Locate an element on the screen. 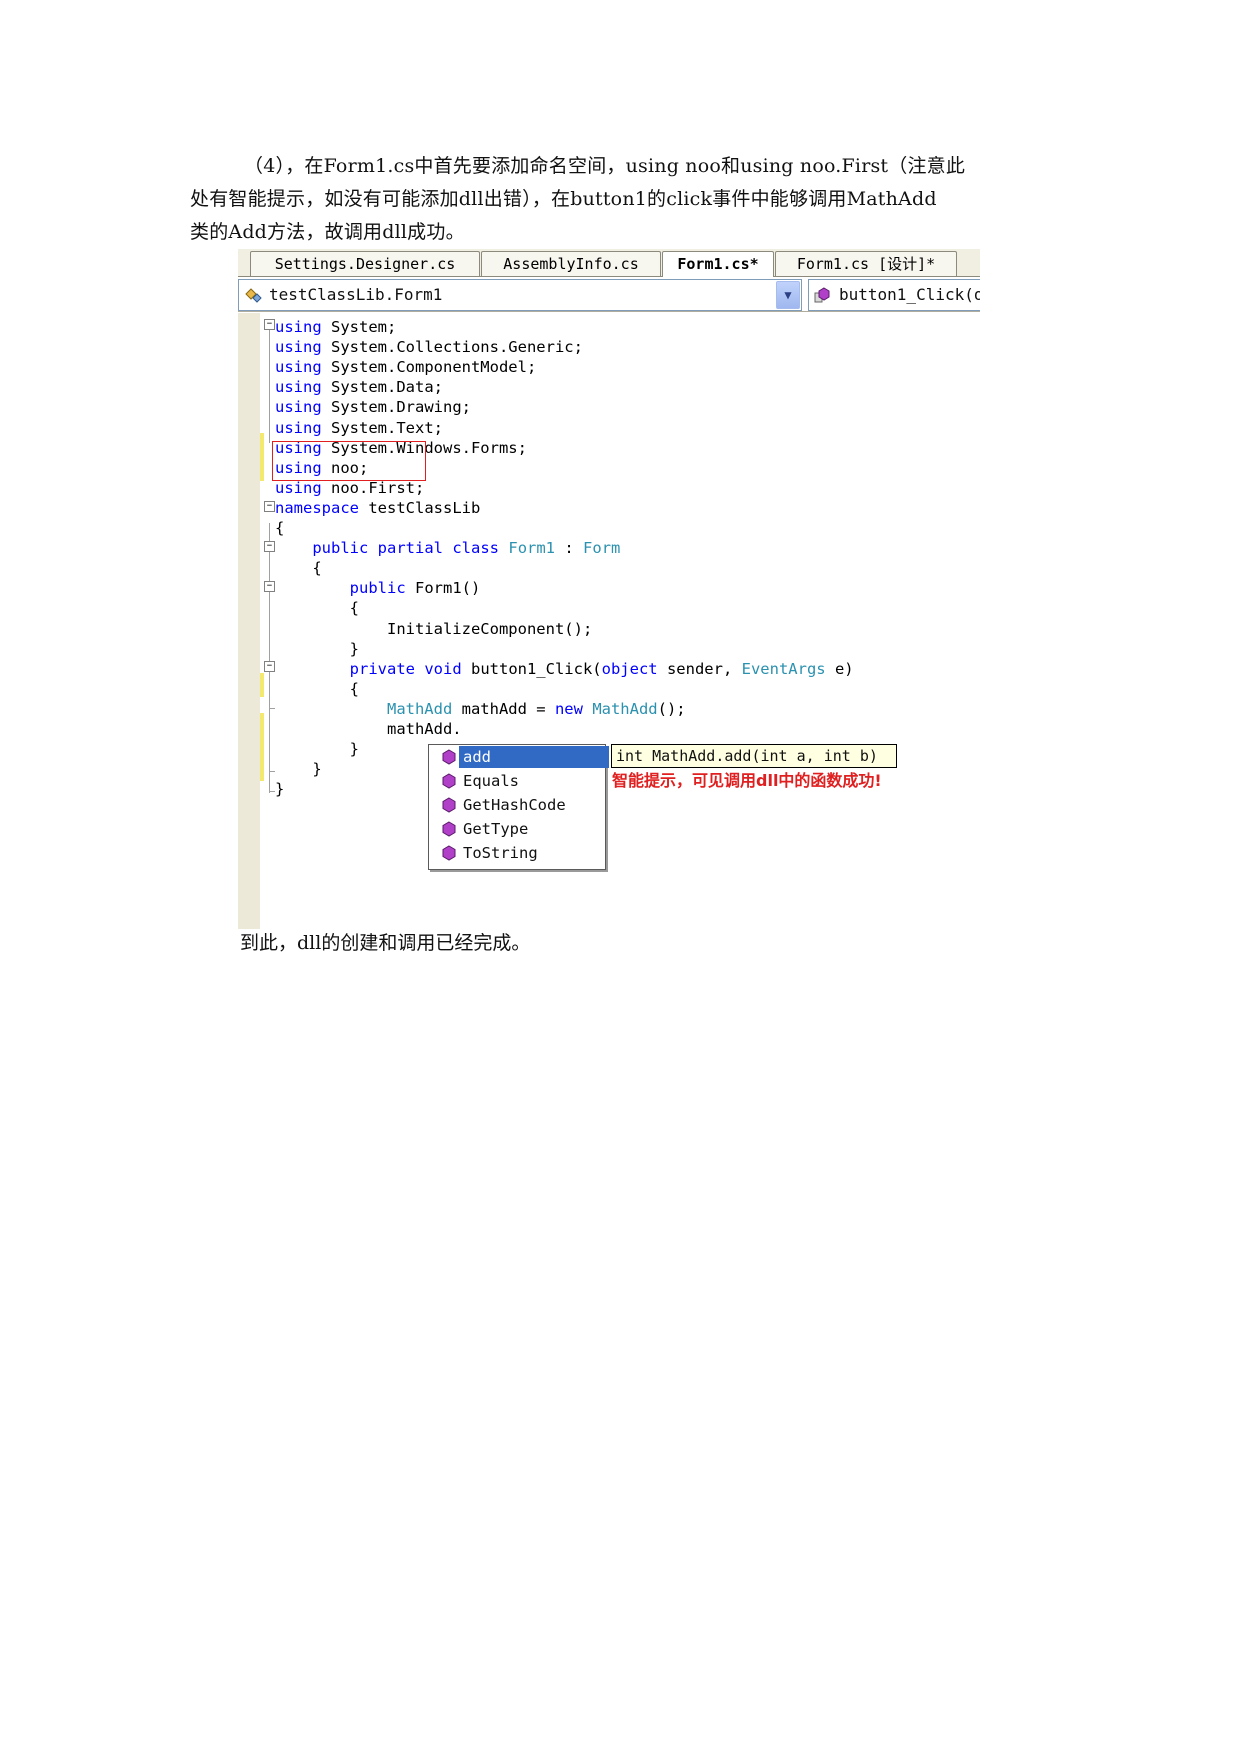 The image size is (1241, 1754). code-line: using System; is located at coordinates (335, 327).